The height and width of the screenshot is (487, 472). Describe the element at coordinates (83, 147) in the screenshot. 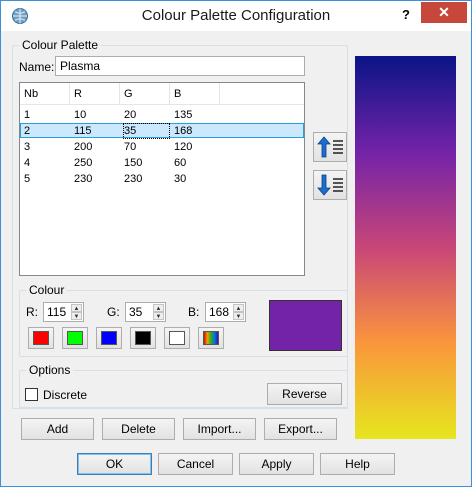

I see `cell-r: 200` at that location.